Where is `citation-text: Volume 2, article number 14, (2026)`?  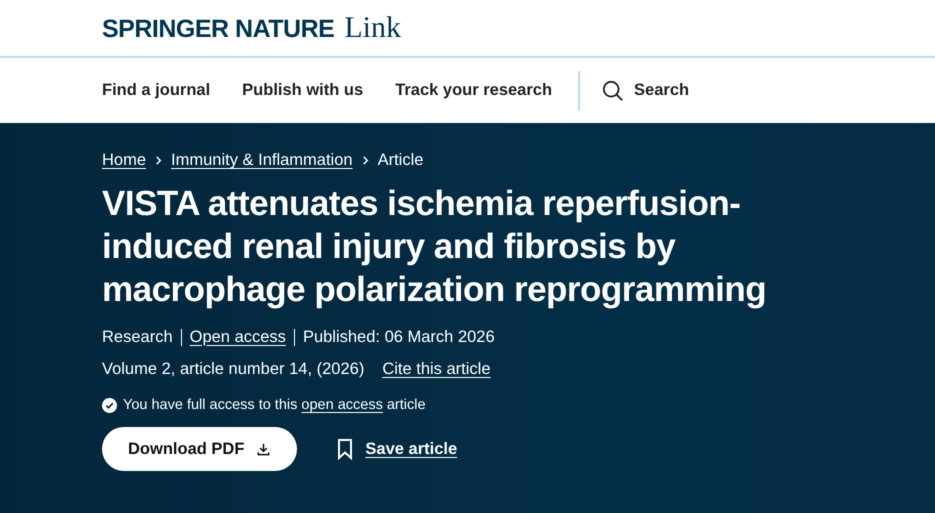
citation-text: Volume 2, article number 14, (2026) is located at coordinates (233, 369).